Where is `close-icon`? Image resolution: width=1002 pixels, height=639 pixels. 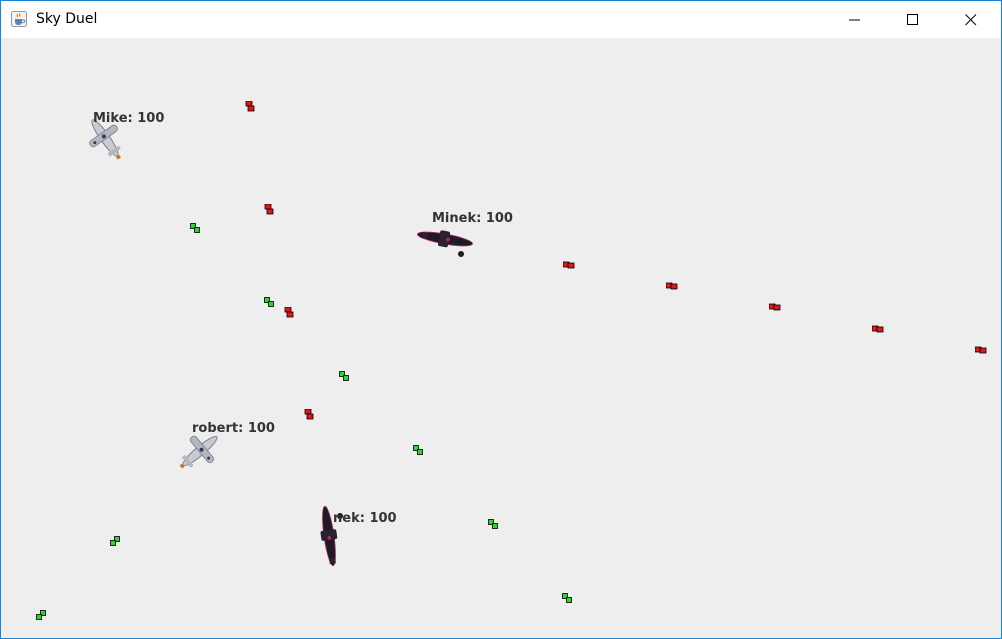 close-icon is located at coordinates (971, 19).